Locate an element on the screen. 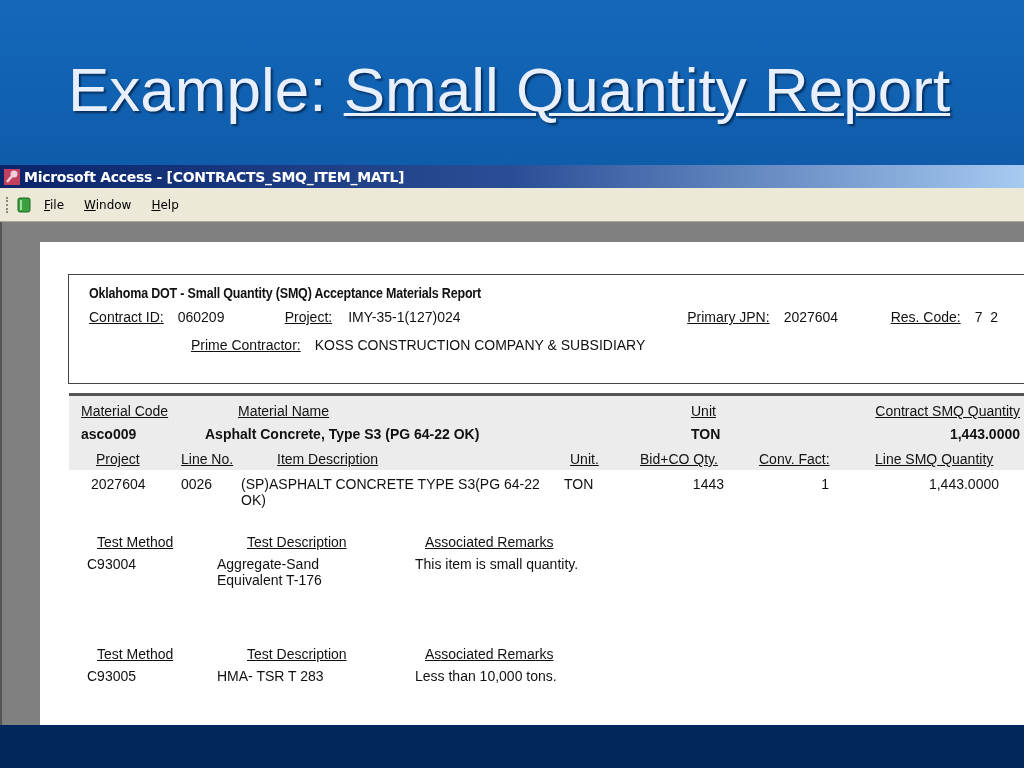  menu-item: Window is located at coordinates (108, 204).